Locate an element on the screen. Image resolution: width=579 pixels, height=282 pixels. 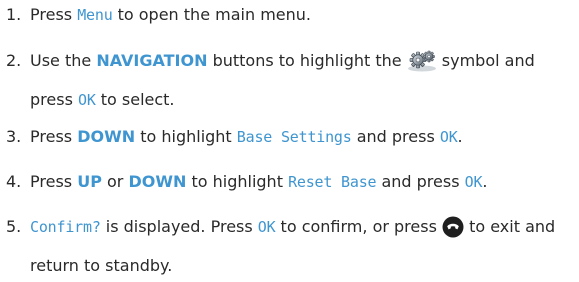
step-text-segment: buttons to highlight the is located at coordinates (307, 60).